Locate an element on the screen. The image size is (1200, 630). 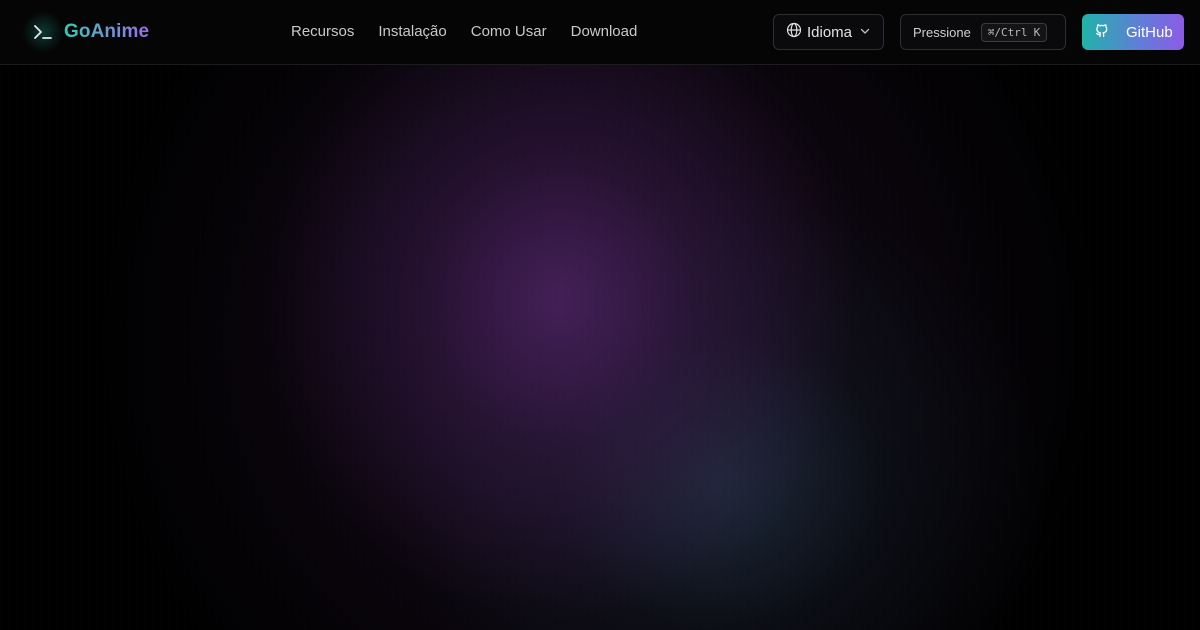
globe-icon is located at coordinates (794, 32).